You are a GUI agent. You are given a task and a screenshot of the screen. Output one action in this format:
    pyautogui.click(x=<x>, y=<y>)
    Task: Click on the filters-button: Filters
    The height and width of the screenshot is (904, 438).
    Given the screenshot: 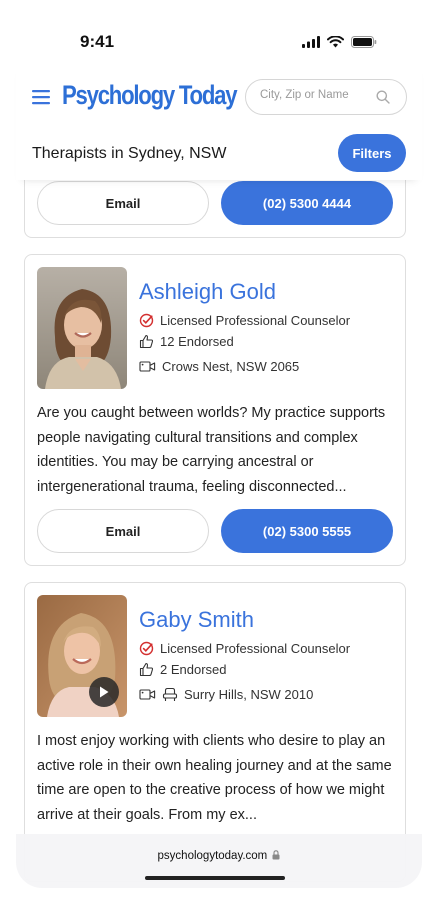 What is the action you would take?
    pyautogui.click(x=372, y=153)
    